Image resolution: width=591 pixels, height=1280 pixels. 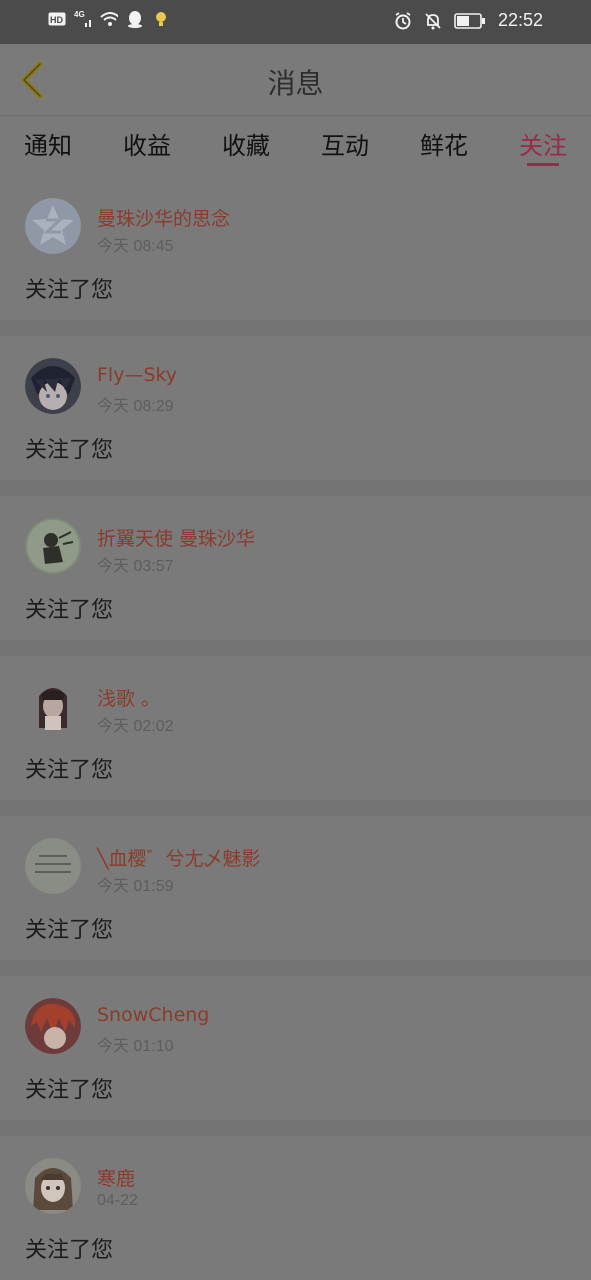 I want to click on list-item: 折翼天使 曼珠沙华 今天 03:57 关注了您, so click(x=295, y=568).